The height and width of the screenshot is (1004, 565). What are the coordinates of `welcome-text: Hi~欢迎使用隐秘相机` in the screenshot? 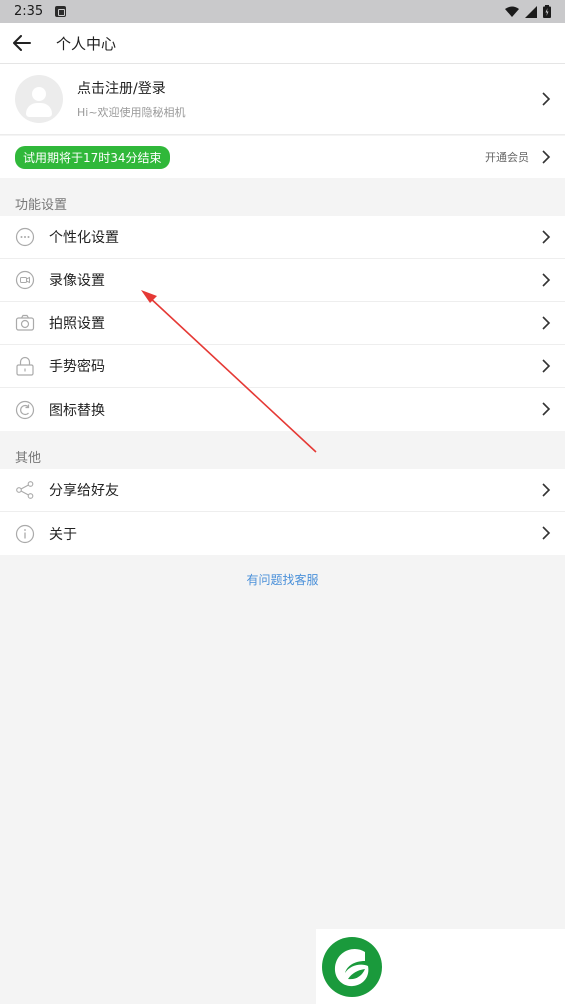 It's located at (131, 112).